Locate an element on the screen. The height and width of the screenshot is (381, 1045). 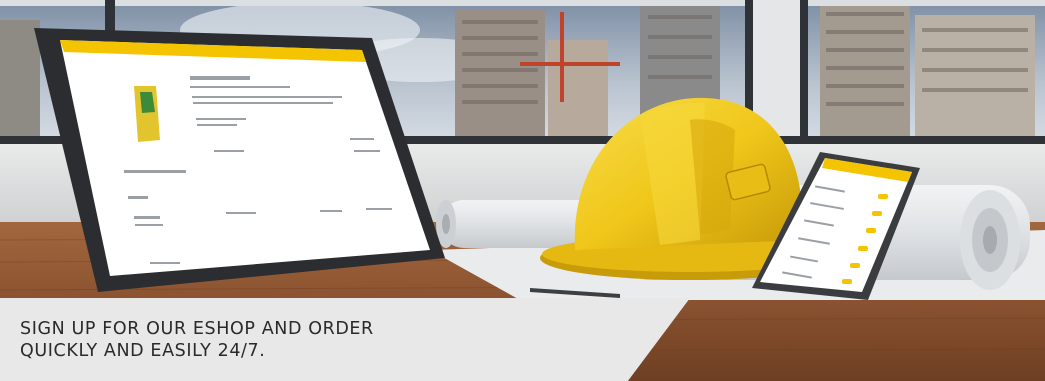
caption-line-2: QUICKLY AND EASILY 24/7. is located at coordinates (143, 351).